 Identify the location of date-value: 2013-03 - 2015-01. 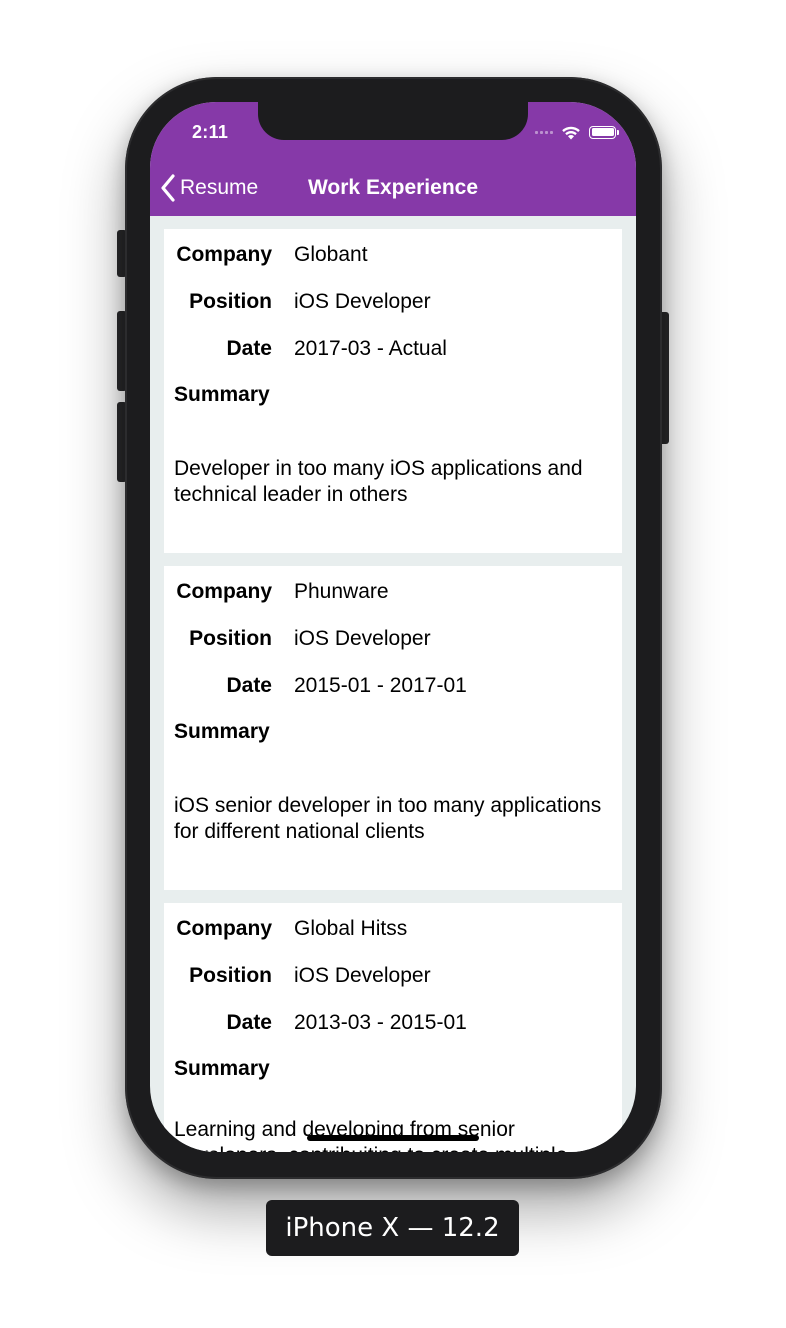
(380, 1022).